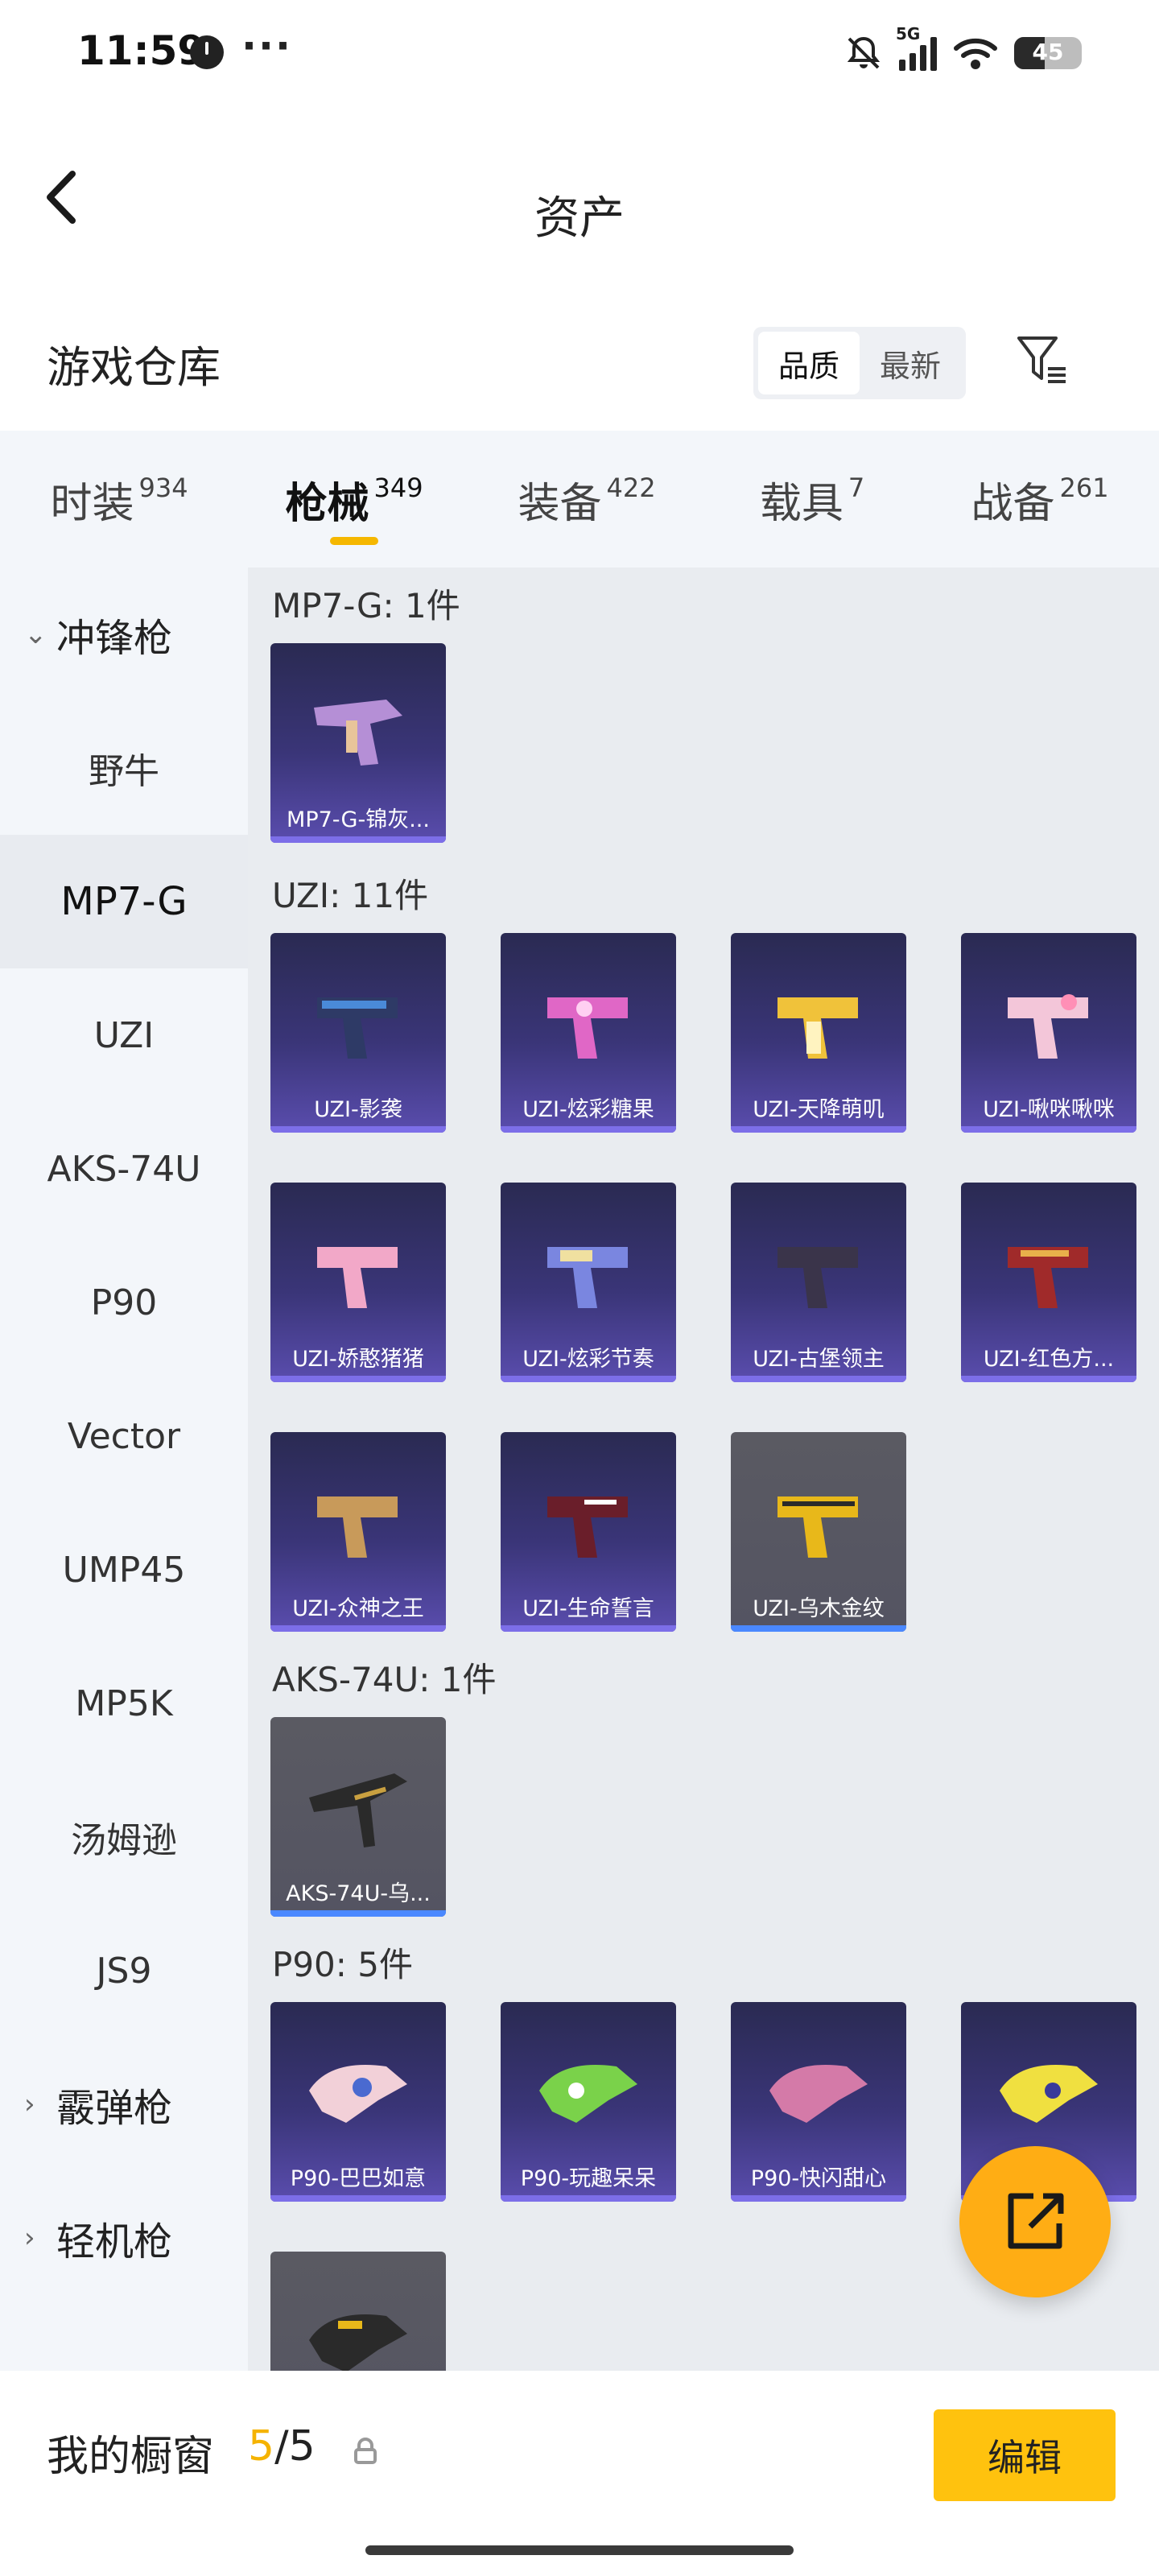 The width and height of the screenshot is (1159, 2576). I want to click on weapon-card: UZI-古堡领主, so click(818, 1282).